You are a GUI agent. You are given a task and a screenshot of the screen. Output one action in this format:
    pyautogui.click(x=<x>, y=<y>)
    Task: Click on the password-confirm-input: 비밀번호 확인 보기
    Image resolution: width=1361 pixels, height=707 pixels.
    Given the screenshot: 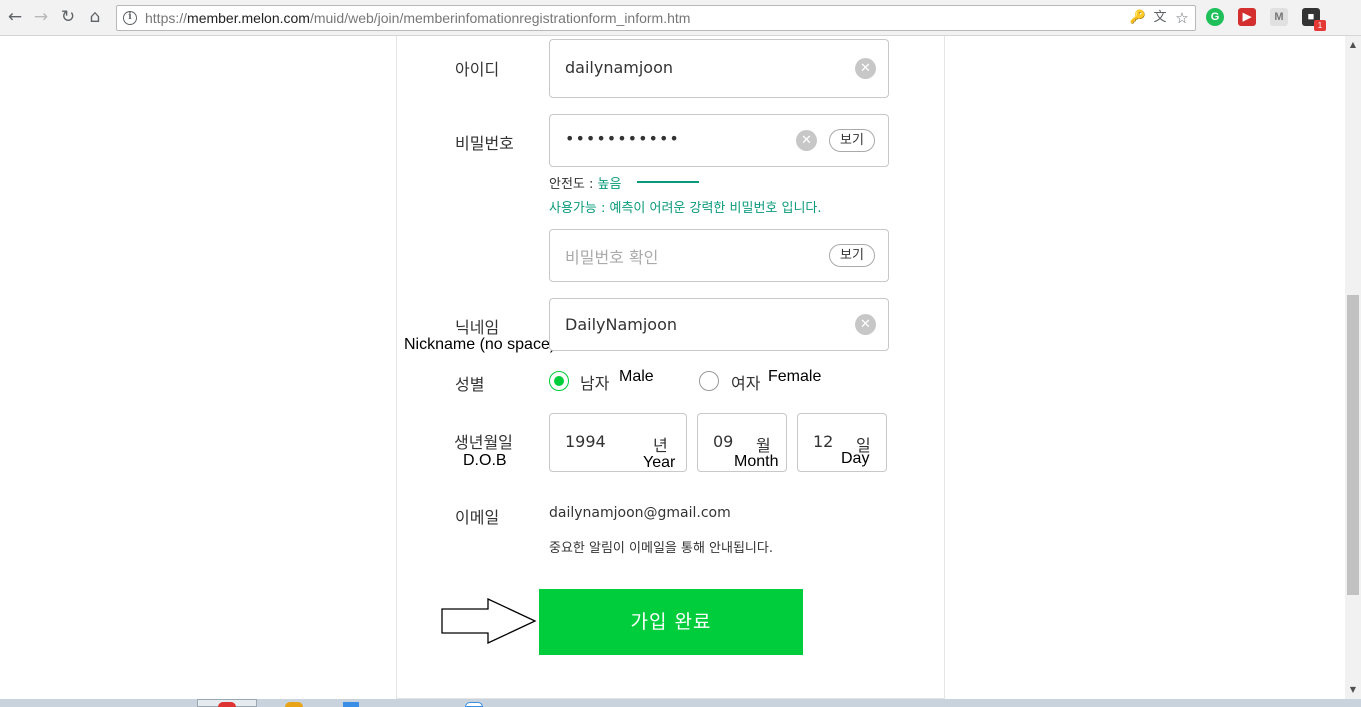 What is the action you would take?
    pyautogui.click(x=719, y=255)
    